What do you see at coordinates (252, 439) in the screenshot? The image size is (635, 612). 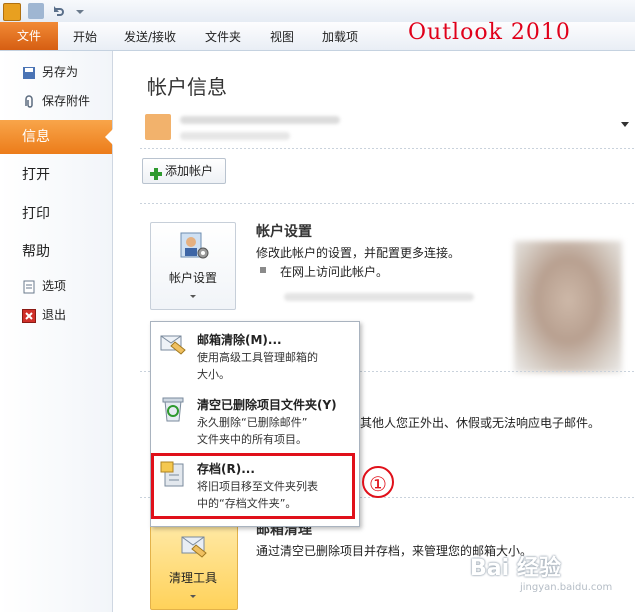 I see `menu-item-desc: 文件夹中的所有项目。` at bounding box center [252, 439].